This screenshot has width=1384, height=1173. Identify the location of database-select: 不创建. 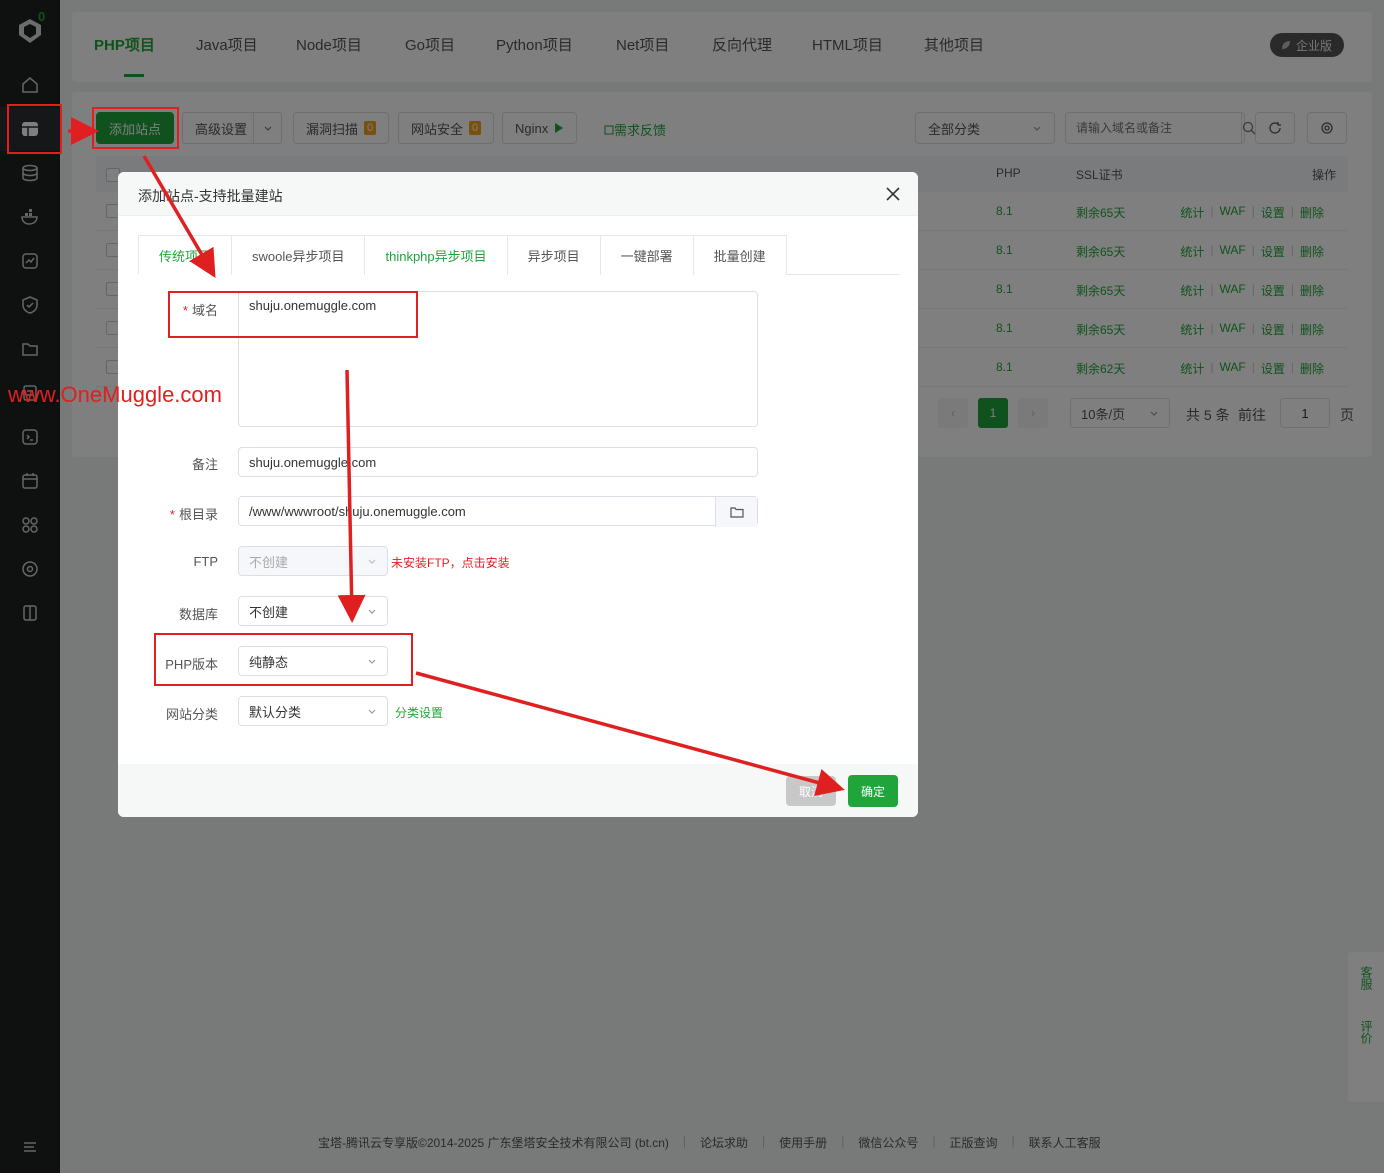
(313, 611).